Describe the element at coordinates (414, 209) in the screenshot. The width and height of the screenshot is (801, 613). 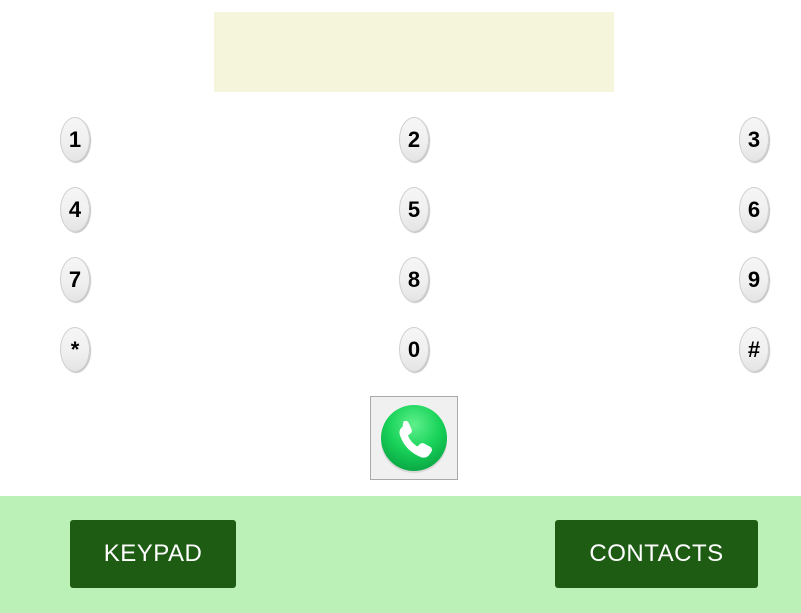
I see `key-5: 5` at that location.